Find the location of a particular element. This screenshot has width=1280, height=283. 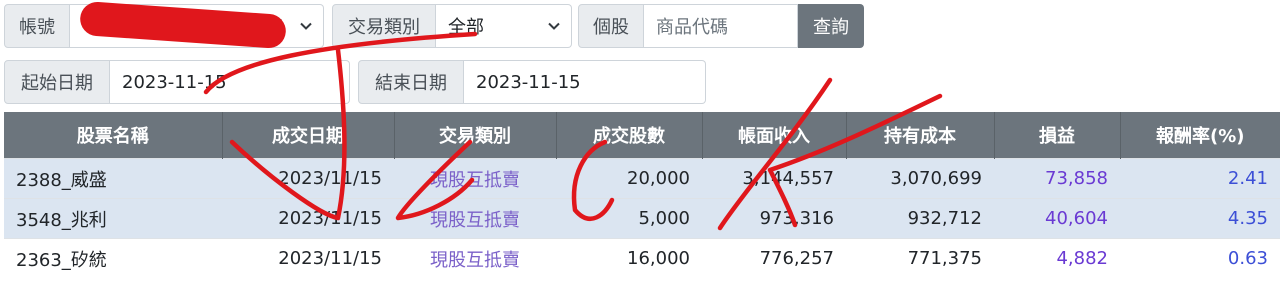

cell-stock-name: 3548_兆利 is located at coordinates (113, 218).